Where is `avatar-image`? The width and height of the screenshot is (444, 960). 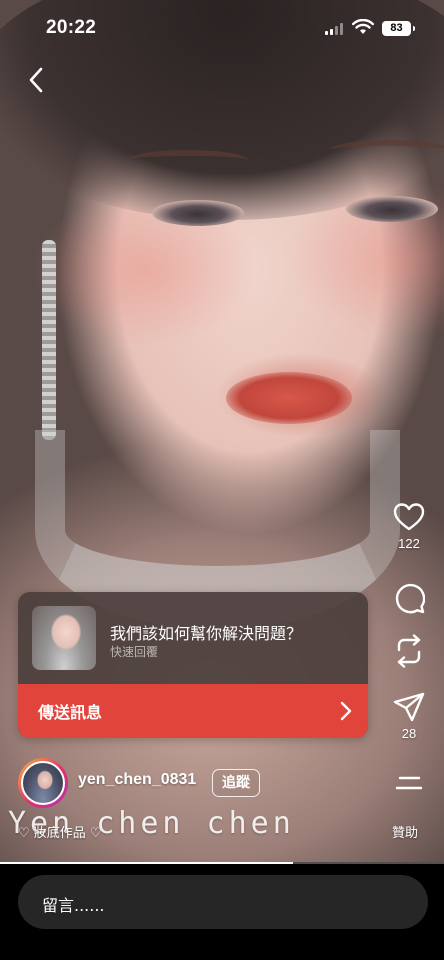 avatar-image is located at coordinates (43, 783).